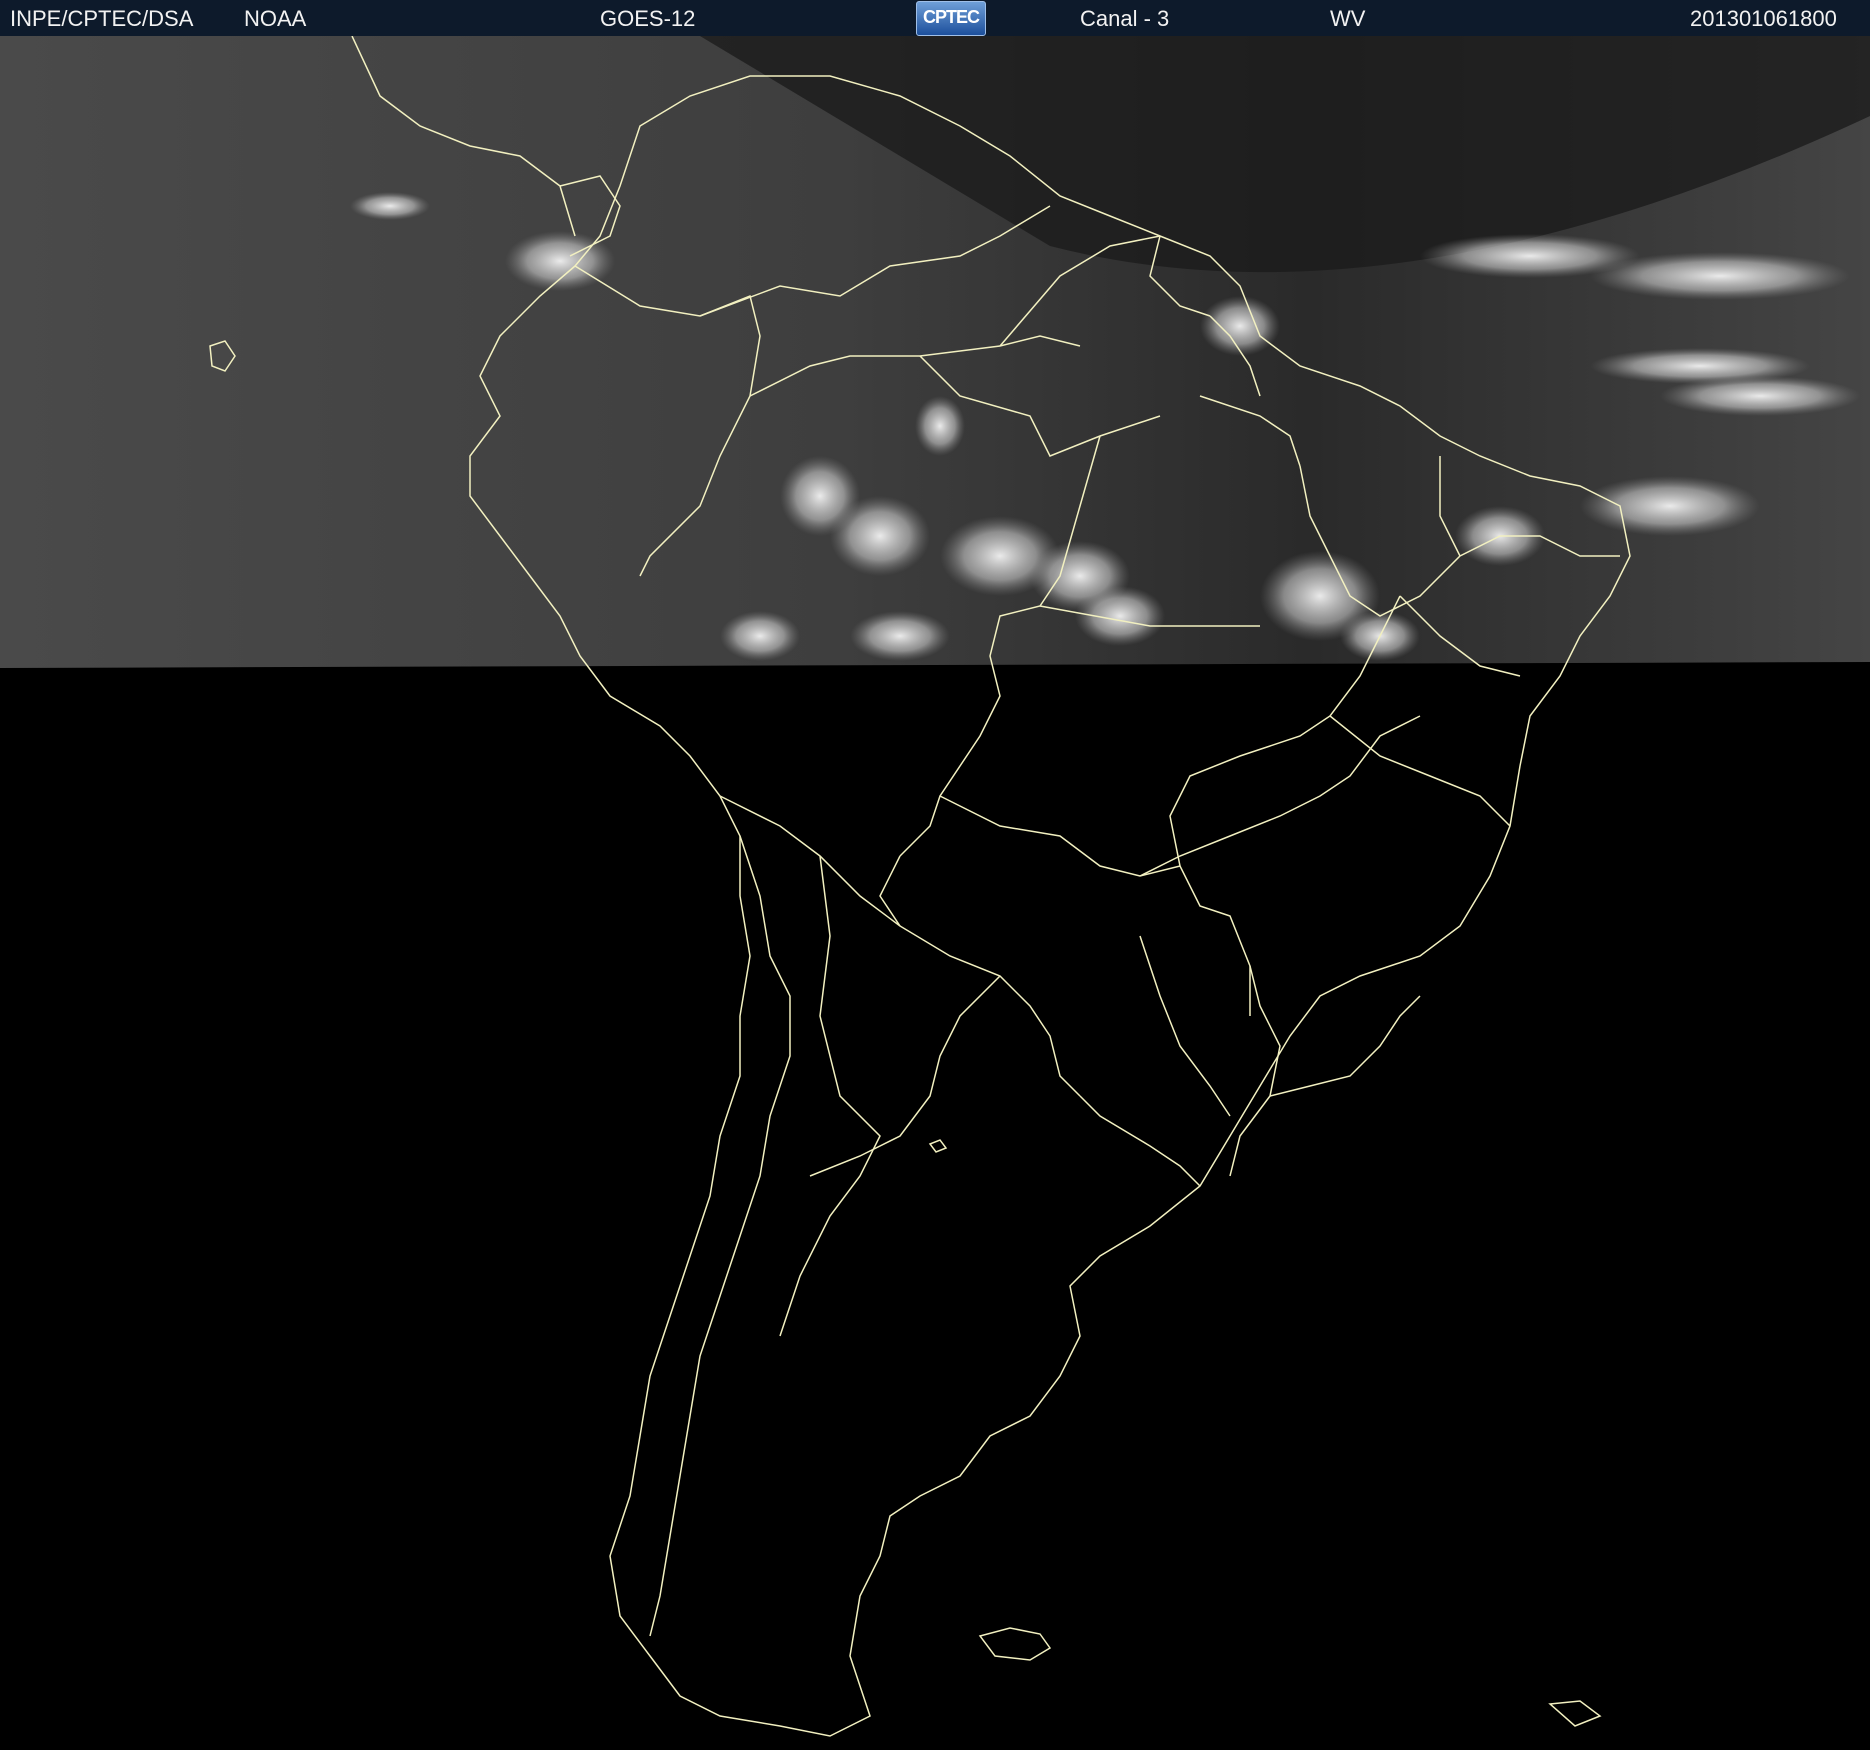  What do you see at coordinates (648, 18) in the screenshot?
I see `satellite-label: GOES-12` at bounding box center [648, 18].